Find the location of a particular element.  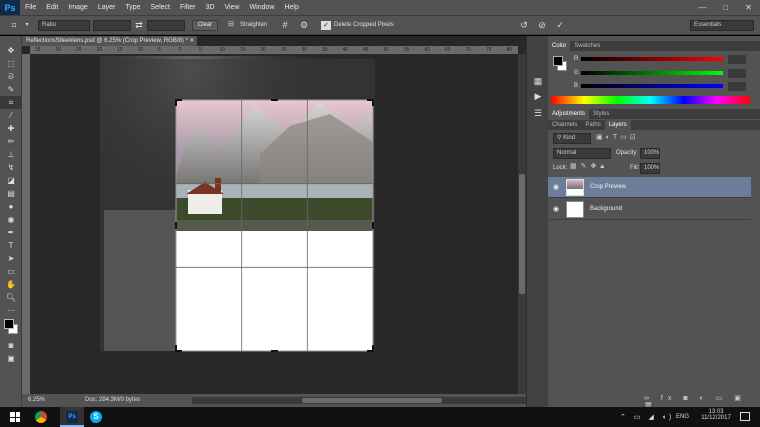

layer-filter-kind: ⚲ Kind is located at coordinates (572, 138).